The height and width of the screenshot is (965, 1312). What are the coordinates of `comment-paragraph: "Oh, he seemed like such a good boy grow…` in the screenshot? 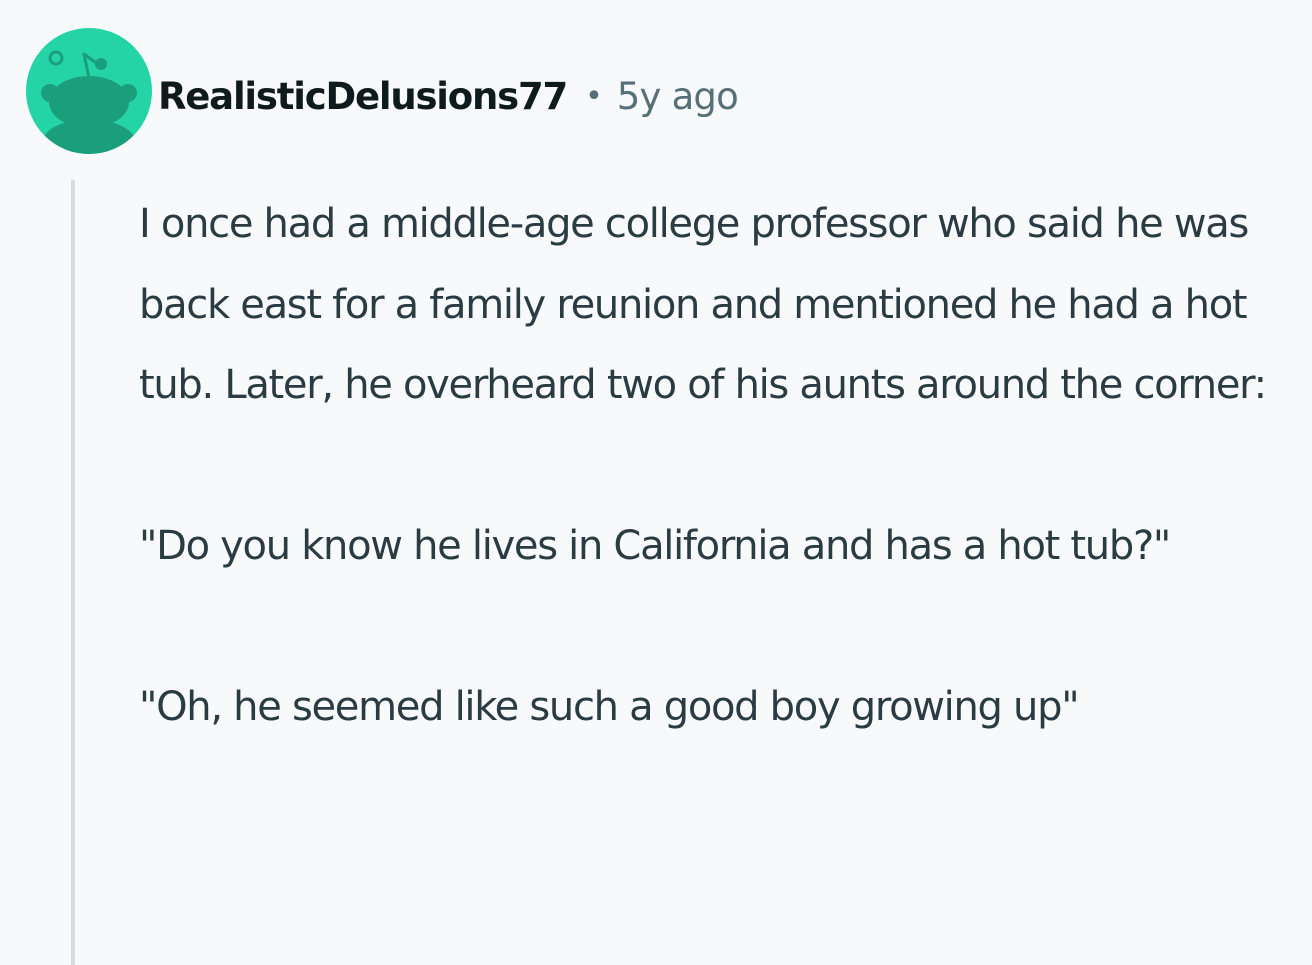 It's located at (609, 707).